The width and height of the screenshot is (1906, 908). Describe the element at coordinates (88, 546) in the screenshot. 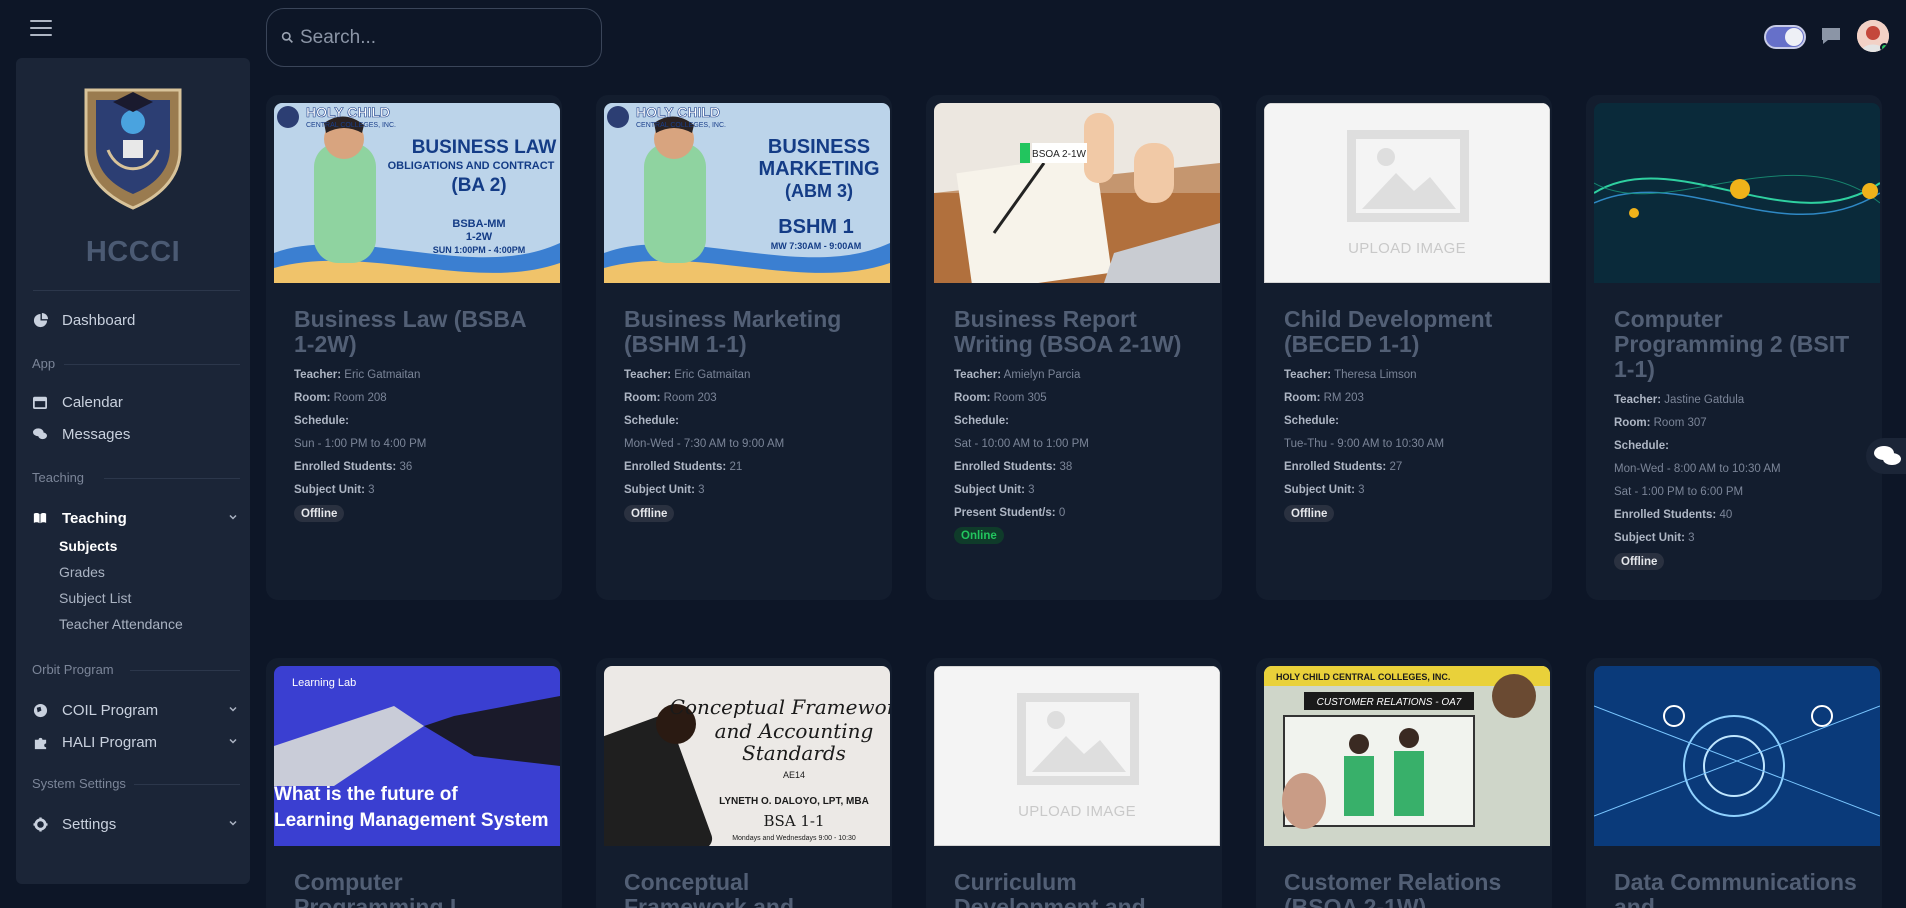

I see `sidebar-subitem-subjects: Subjects` at that location.